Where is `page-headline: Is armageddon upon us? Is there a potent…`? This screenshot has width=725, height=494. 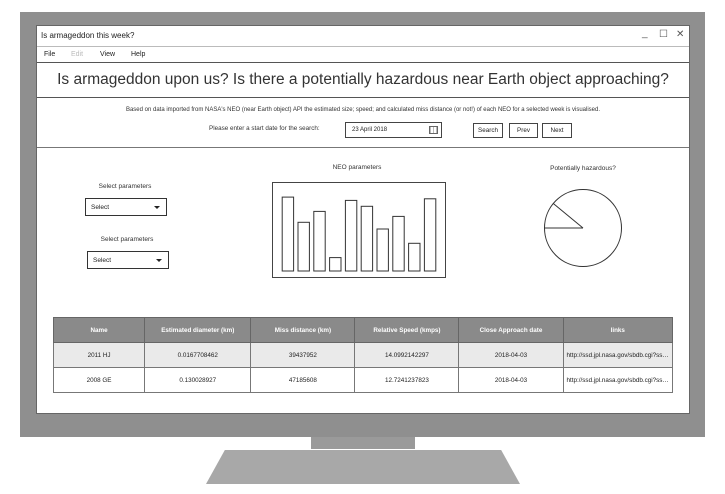
page-headline: Is armageddon upon us? Is there a potent… is located at coordinates (363, 80).